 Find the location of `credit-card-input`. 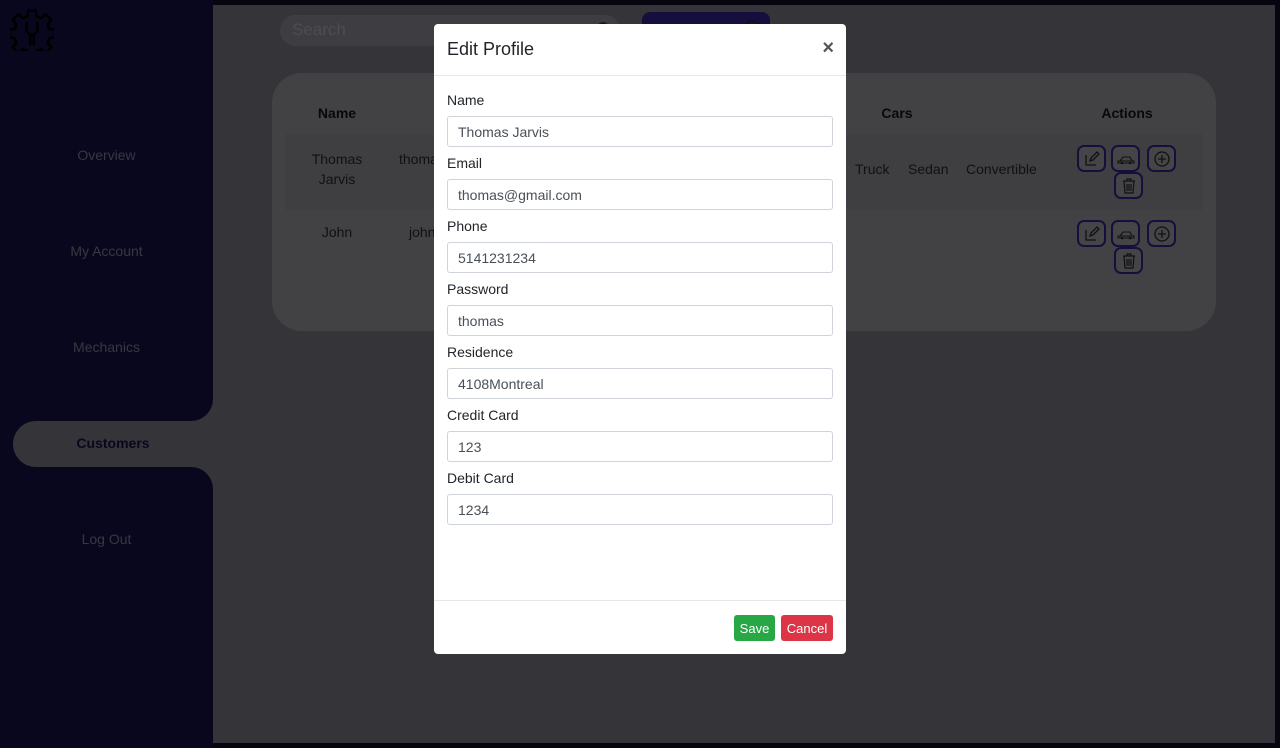

credit-card-input is located at coordinates (640, 446).